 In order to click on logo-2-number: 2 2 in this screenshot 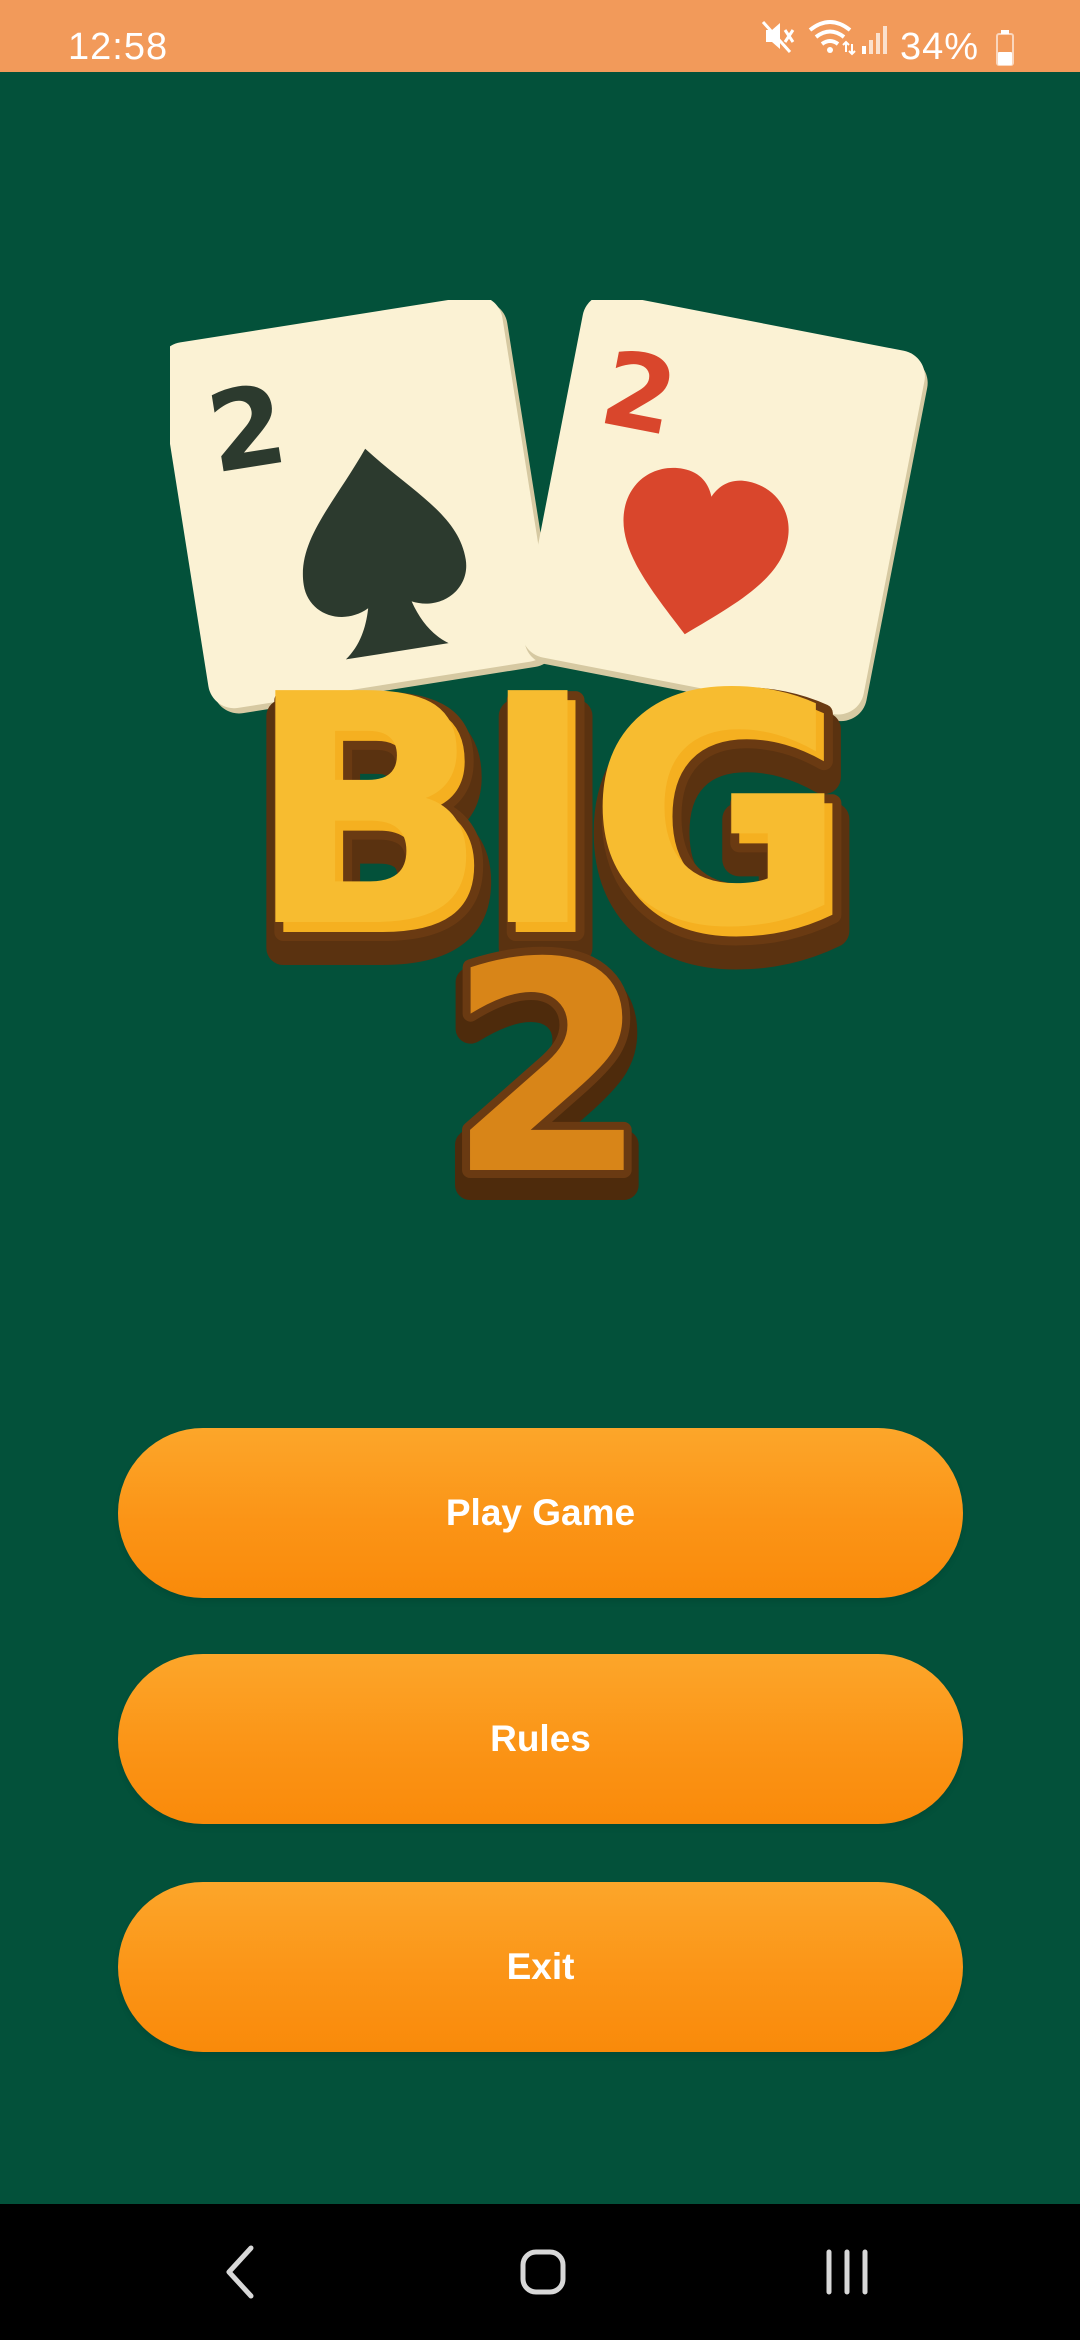, I will do `click(548, 1047)`.